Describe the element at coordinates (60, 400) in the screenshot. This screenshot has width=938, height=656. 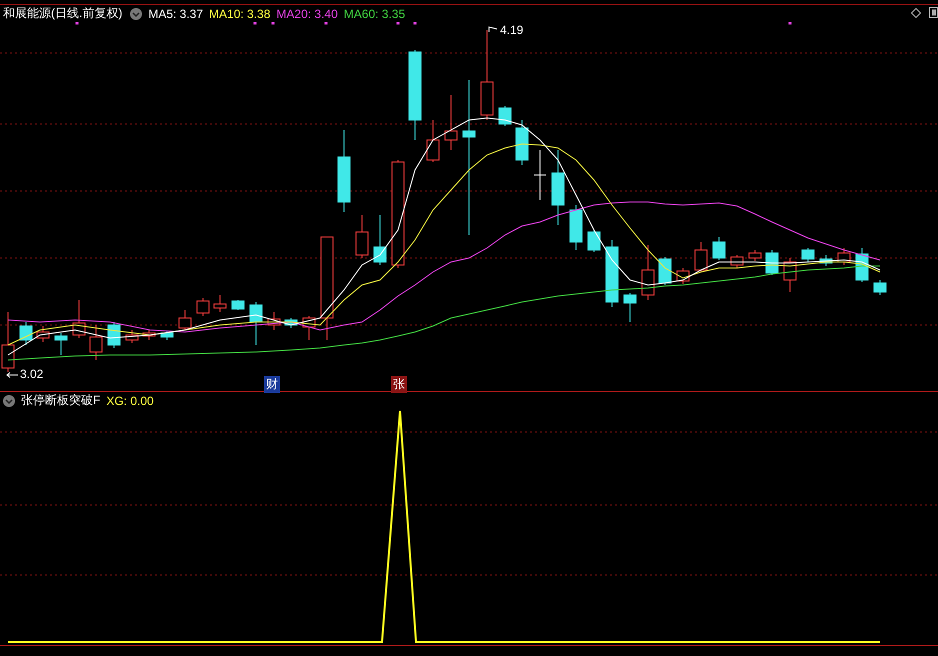
I see `indicator-name: 张停断板突破F` at that location.